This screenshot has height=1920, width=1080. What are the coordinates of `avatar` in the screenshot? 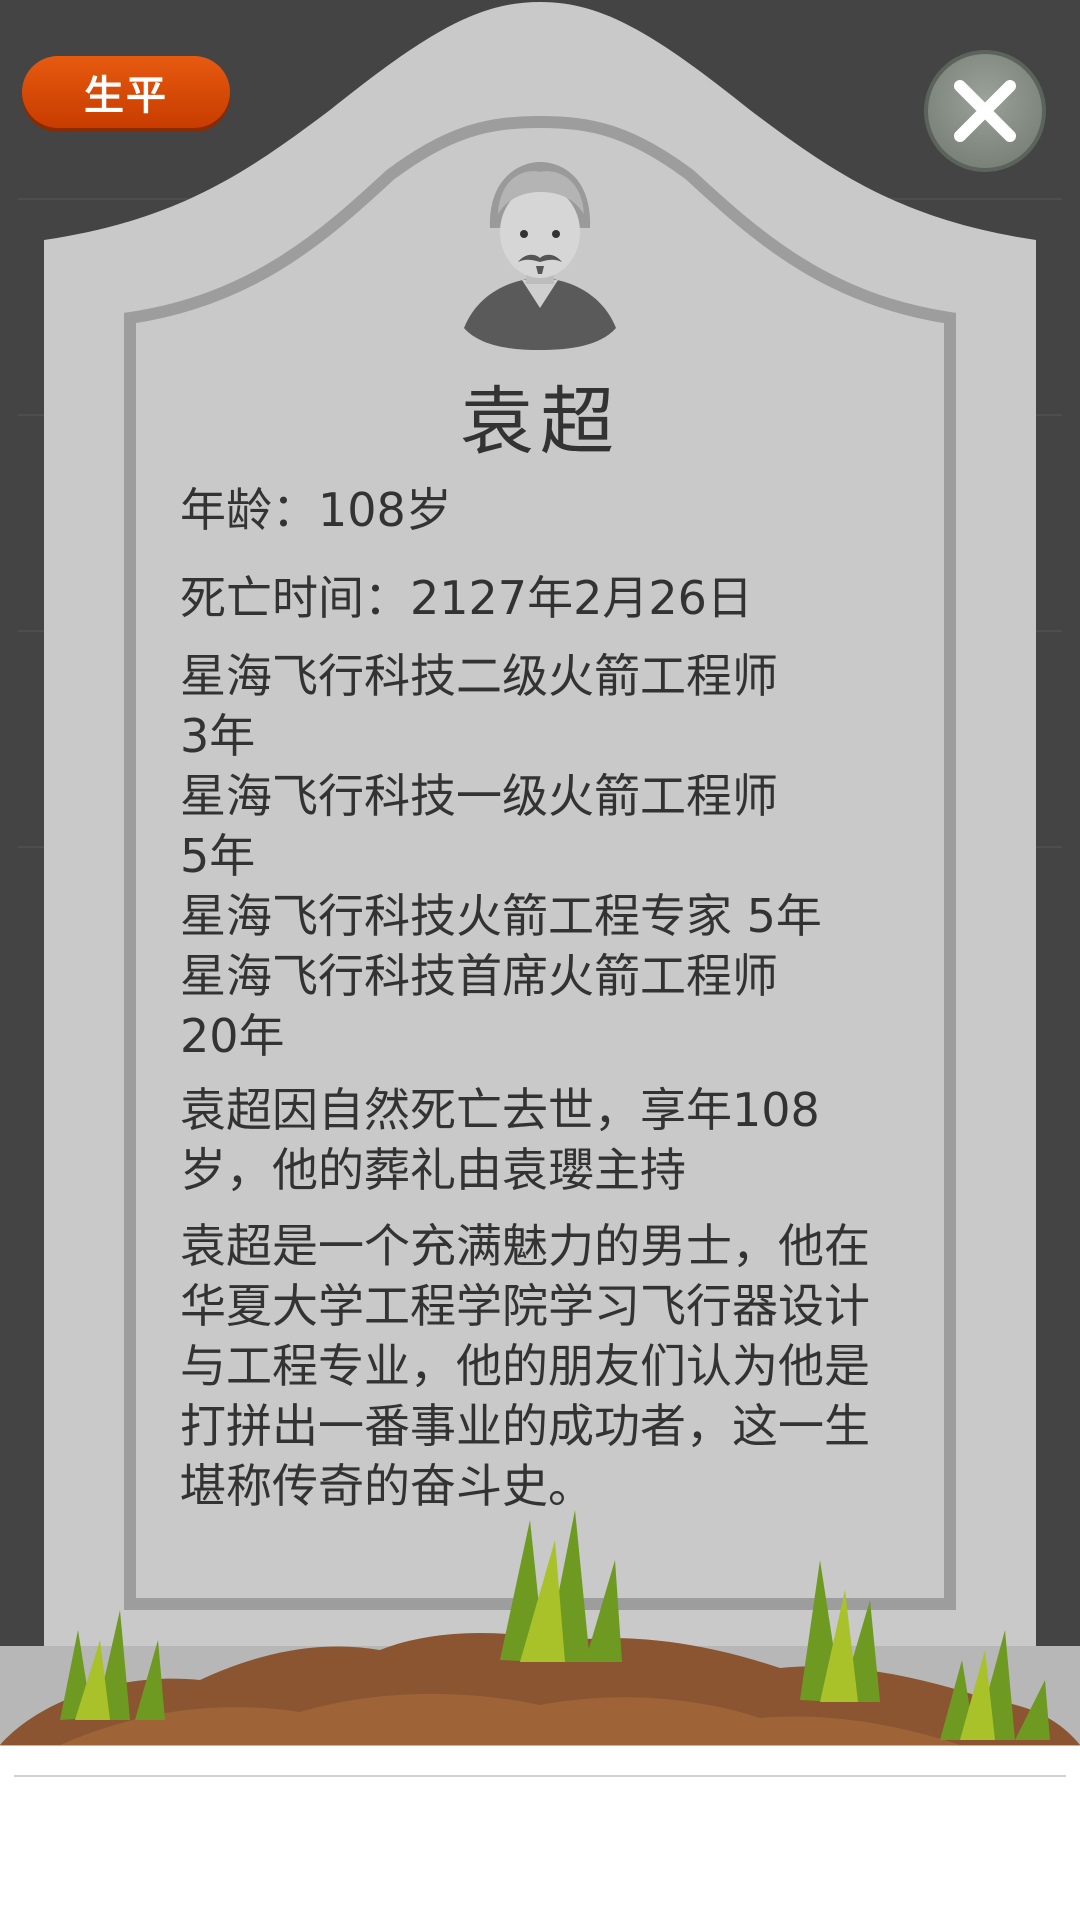 It's located at (540, 256).